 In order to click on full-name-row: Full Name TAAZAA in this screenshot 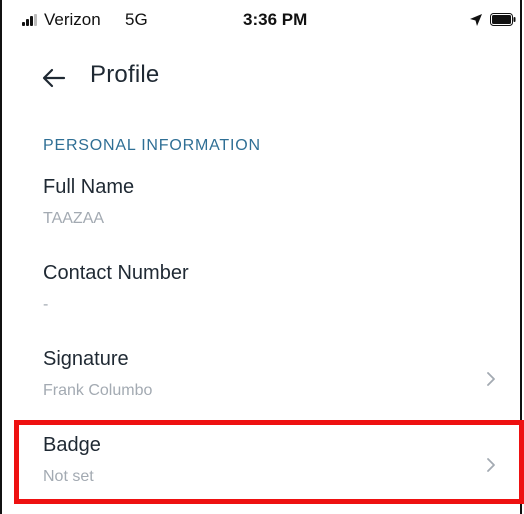, I will do `click(261, 206)`.